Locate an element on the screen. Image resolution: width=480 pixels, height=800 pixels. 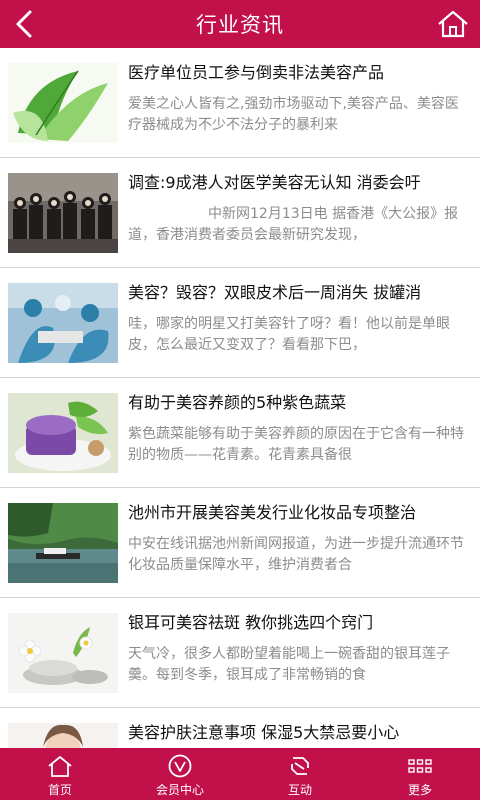
tab-more: 更多 is located at coordinates (420, 774).